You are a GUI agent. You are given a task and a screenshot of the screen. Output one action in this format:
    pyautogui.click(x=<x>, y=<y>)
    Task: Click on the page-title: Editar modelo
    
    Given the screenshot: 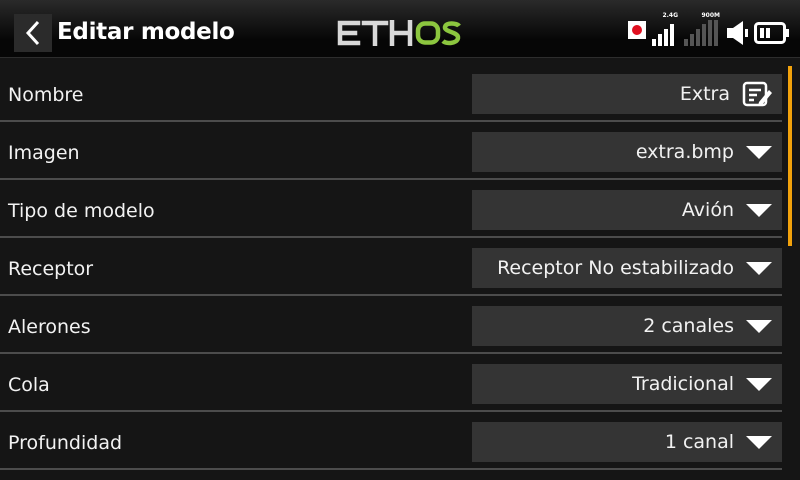 What is the action you would take?
    pyautogui.click(x=146, y=32)
    